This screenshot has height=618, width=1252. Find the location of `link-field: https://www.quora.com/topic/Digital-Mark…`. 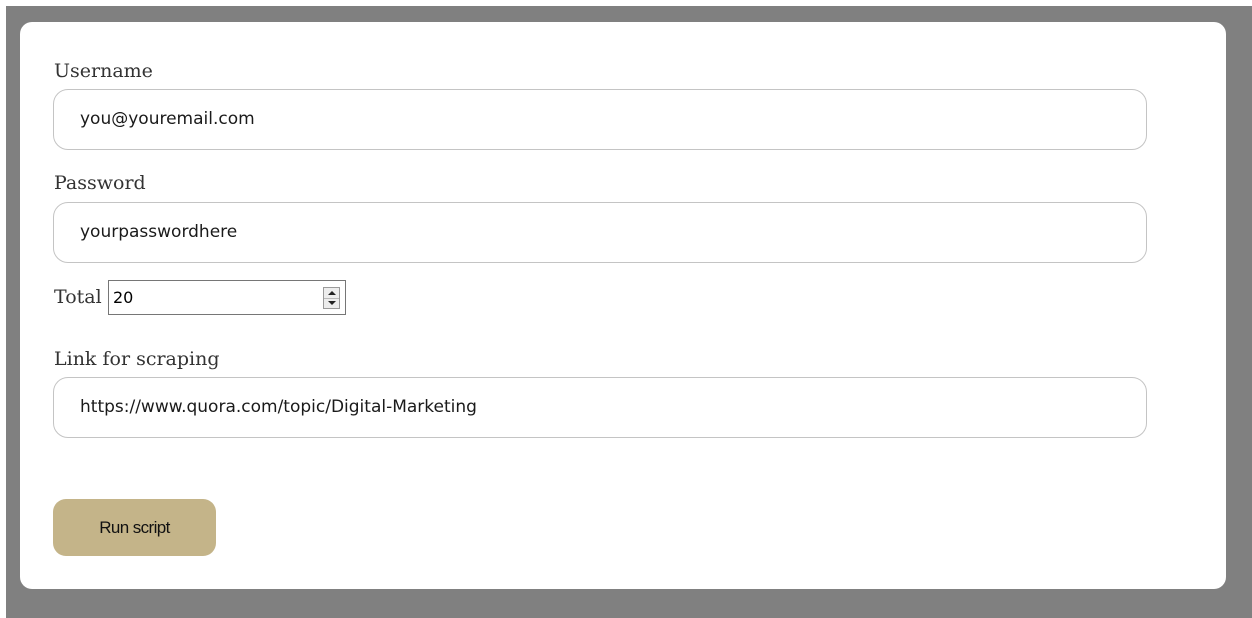

link-field: https://www.quora.com/topic/Digital-Mark… is located at coordinates (600, 407).